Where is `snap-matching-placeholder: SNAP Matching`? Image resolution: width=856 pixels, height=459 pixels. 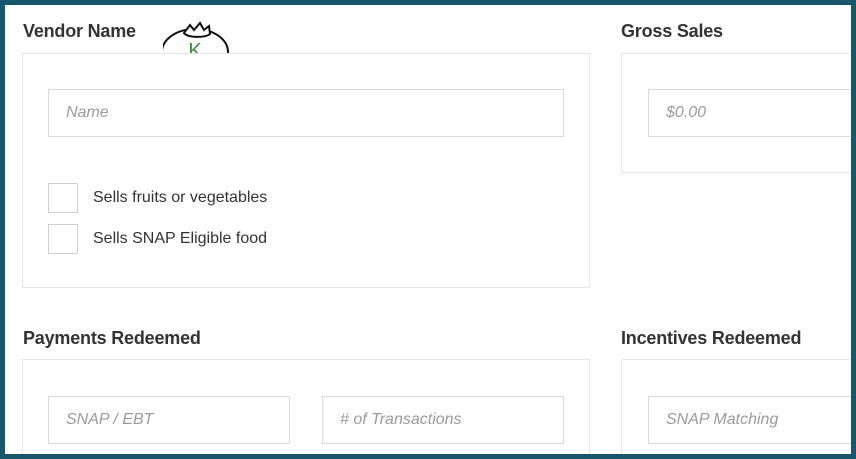
snap-matching-placeholder: SNAP Matching is located at coordinates (722, 419).